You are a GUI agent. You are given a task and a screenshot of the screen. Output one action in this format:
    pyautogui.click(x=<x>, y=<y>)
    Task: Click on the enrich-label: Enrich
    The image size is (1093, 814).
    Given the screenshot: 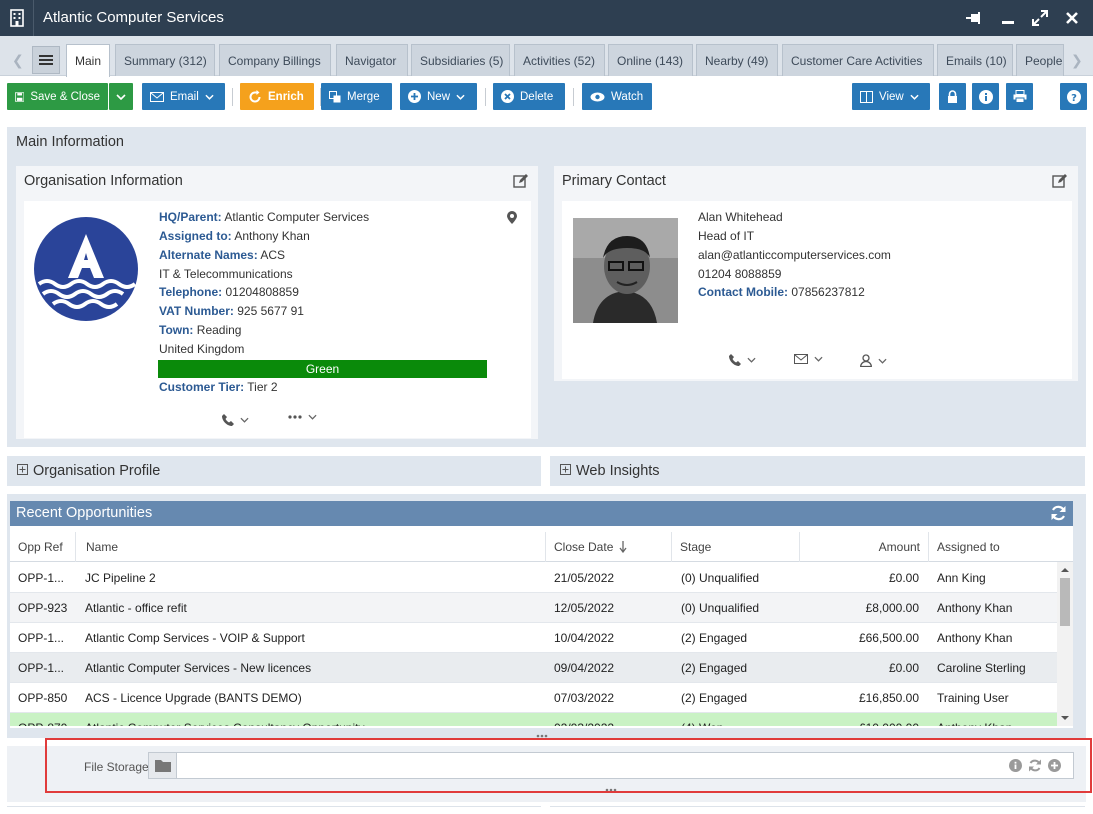 What is the action you would take?
    pyautogui.click(x=286, y=96)
    